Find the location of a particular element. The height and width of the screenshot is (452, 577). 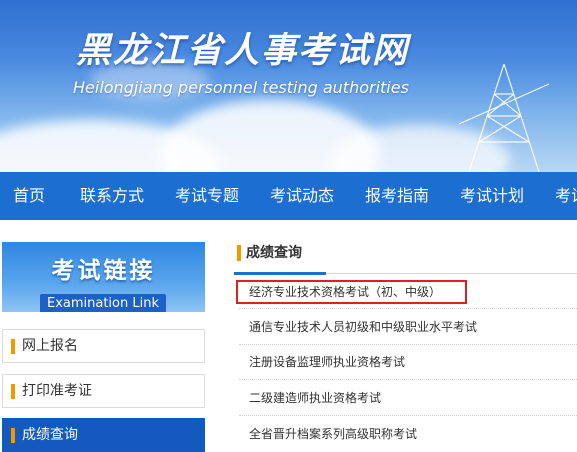

exam-link-constructor: 二级建造师执业资格考试 is located at coordinates (315, 398).